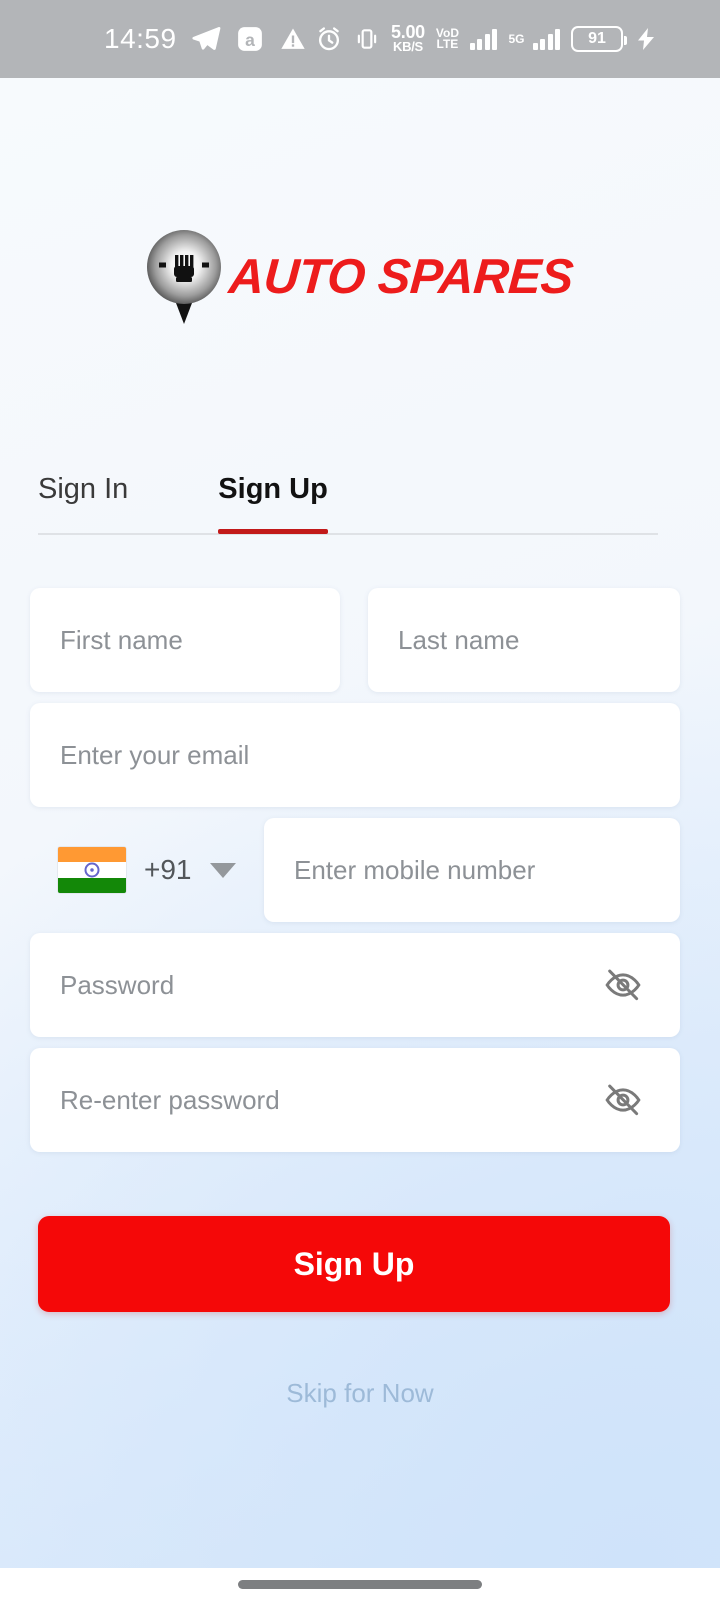  I want to click on india-flag-icon, so click(92, 870).